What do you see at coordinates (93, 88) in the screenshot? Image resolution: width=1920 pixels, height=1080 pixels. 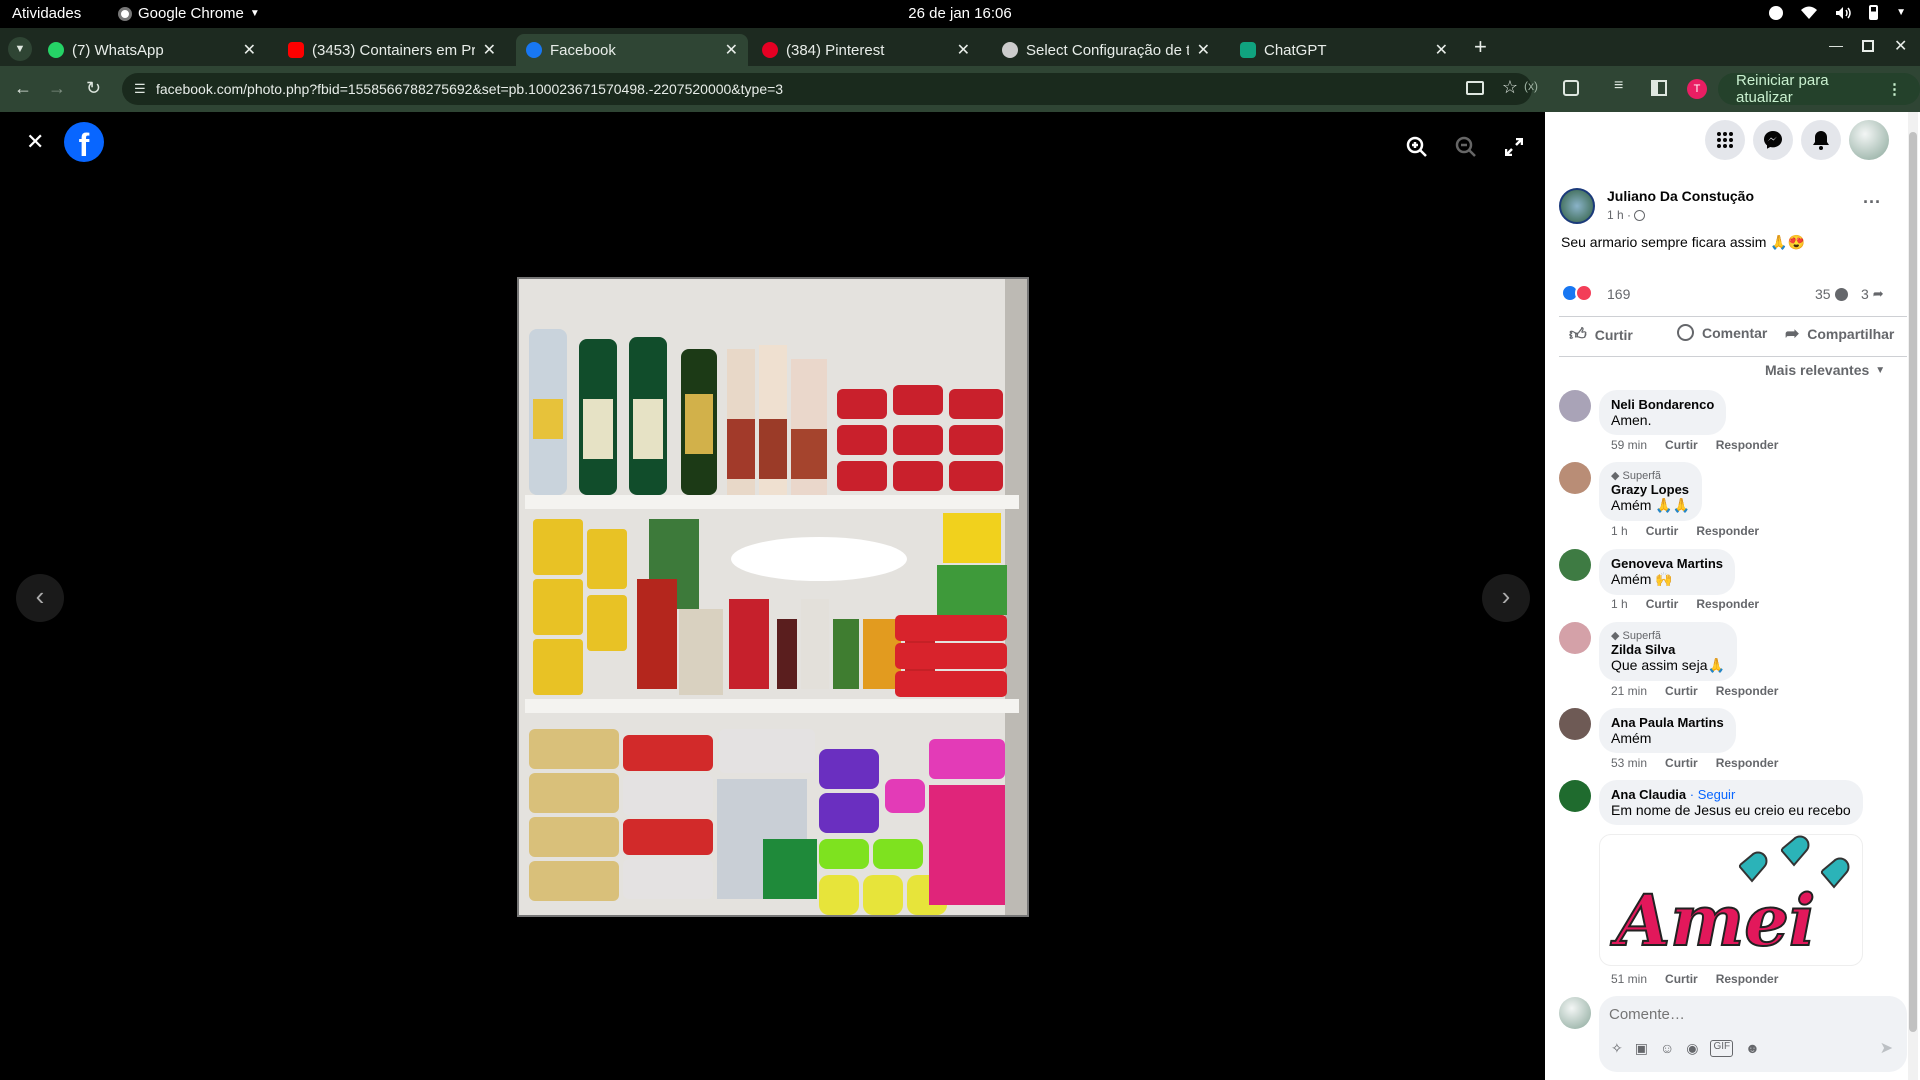 I see `reload-icon: ↻` at bounding box center [93, 88].